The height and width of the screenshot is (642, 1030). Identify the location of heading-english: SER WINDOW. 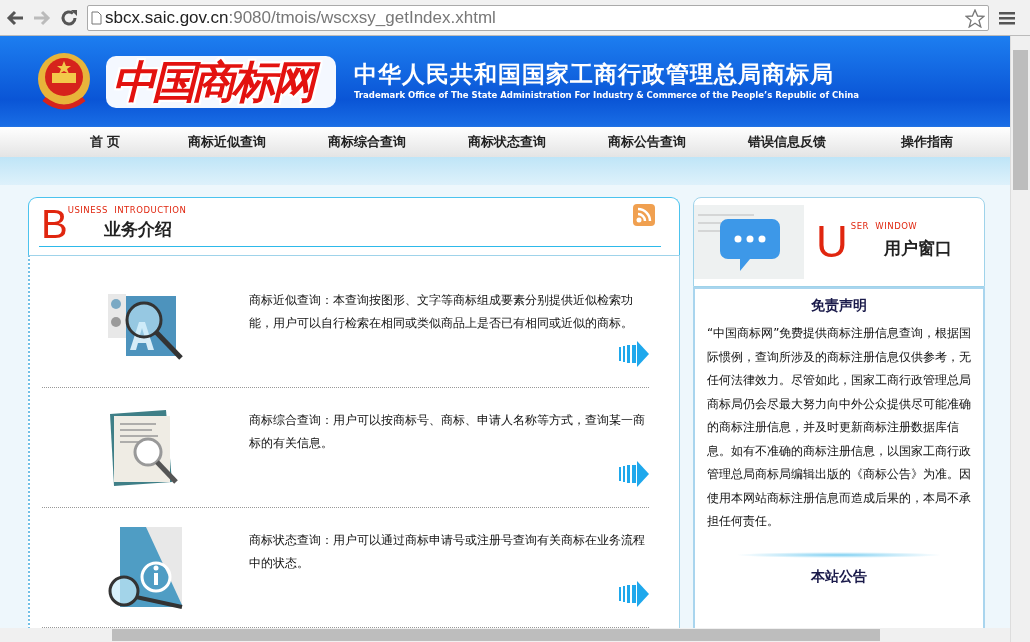
(884, 226).